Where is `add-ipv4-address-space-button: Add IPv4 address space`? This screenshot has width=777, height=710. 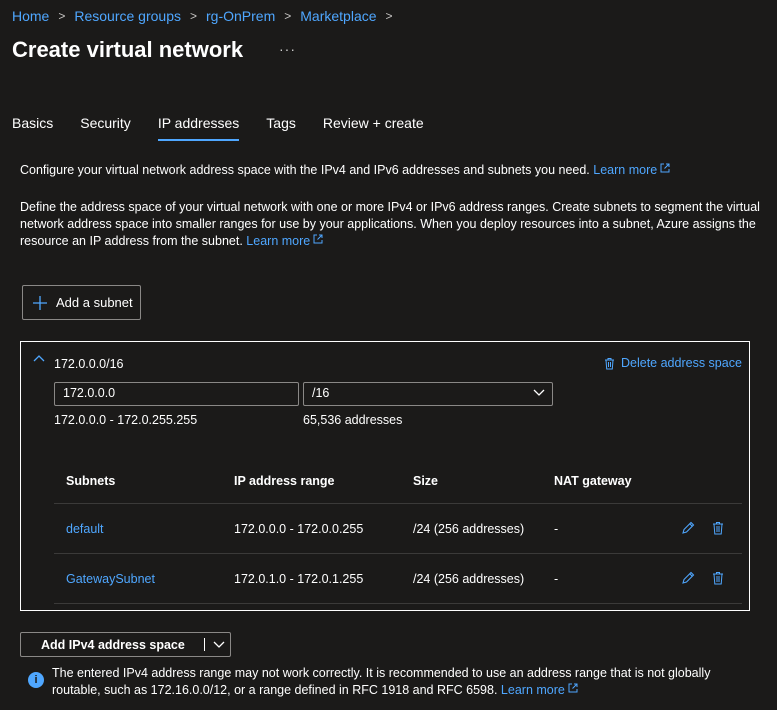
add-ipv4-address-space-button: Add IPv4 address space is located at coordinates (125, 644).